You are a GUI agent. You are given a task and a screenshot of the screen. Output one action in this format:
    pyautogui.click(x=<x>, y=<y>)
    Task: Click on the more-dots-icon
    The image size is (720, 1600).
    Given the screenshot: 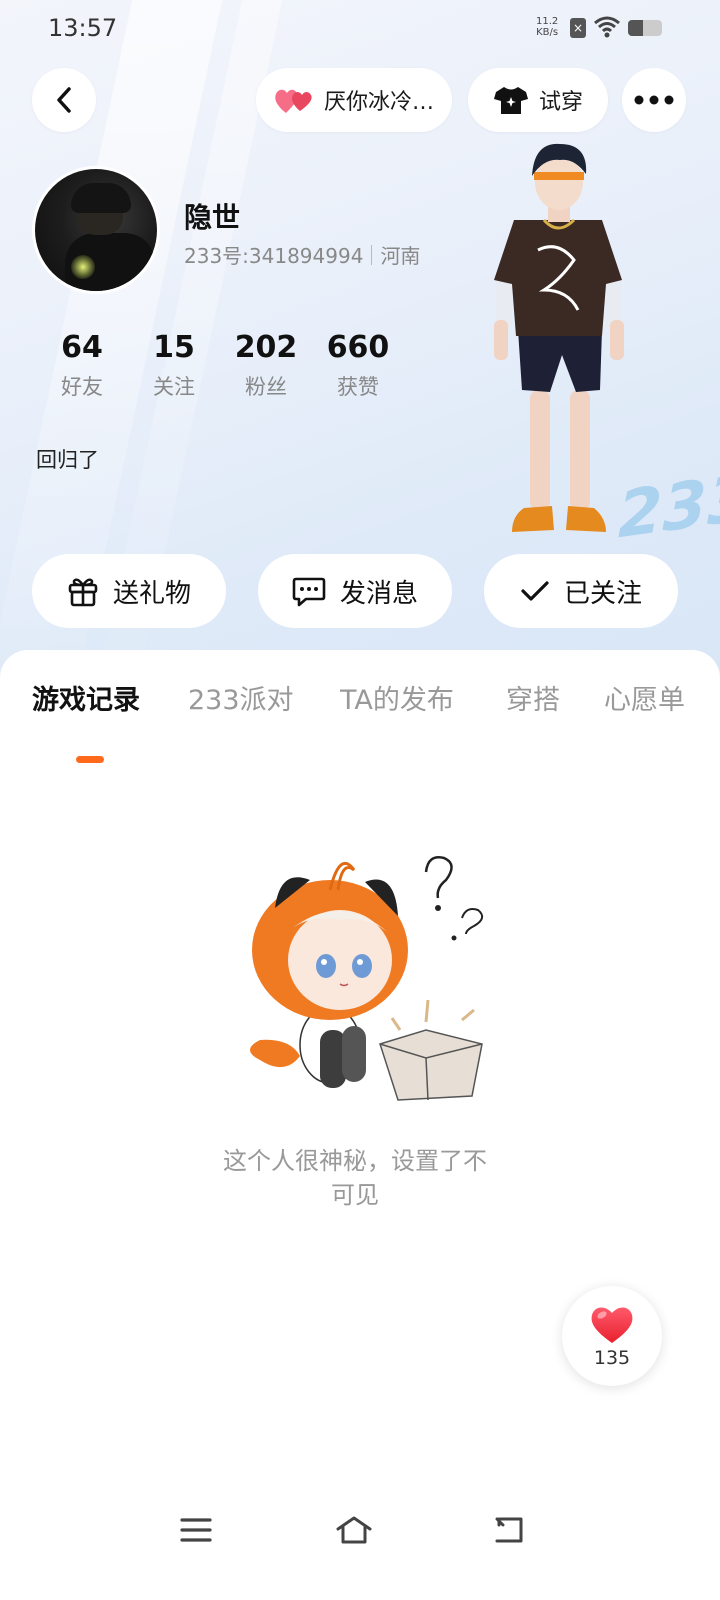 What is the action you would take?
    pyautogui.click(x=654, y=100)
    